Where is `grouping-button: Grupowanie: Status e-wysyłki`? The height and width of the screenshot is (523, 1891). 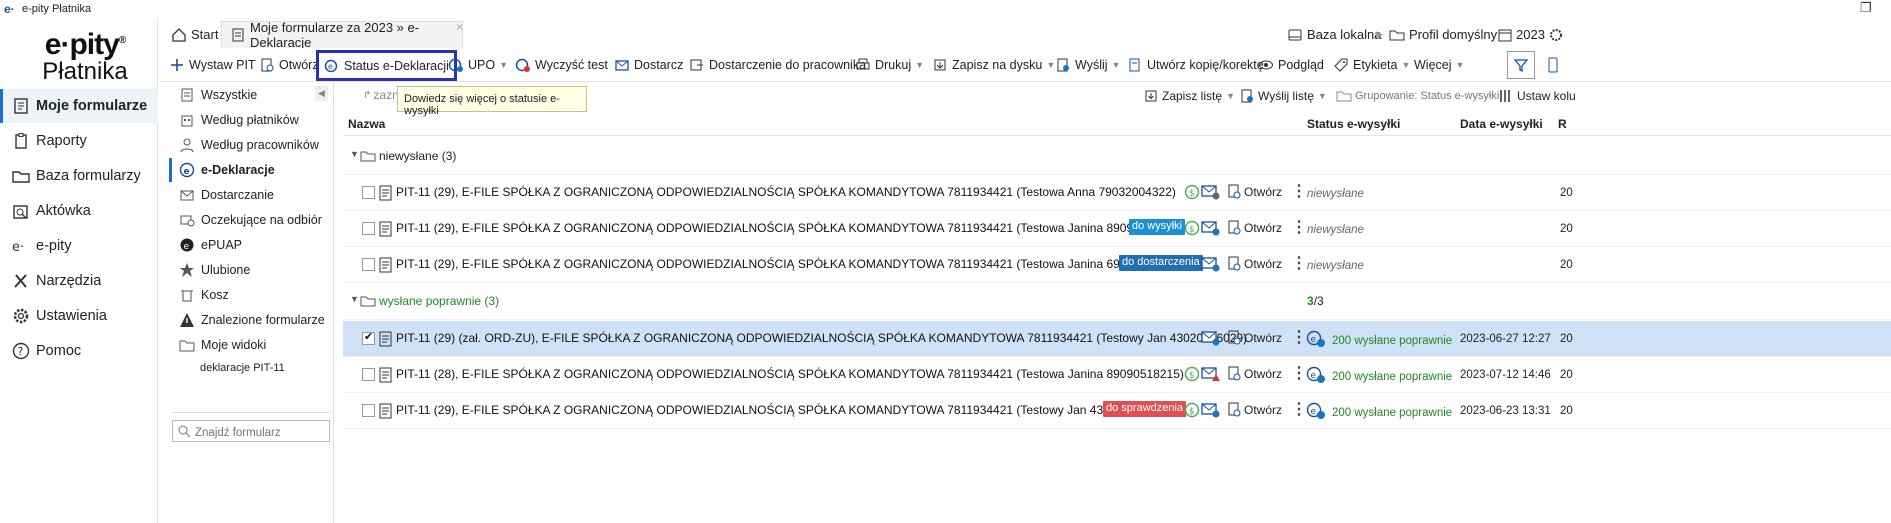
grouping-button: Grupowanie: Status e-wysyłki is located at coordinates (1417, 96).